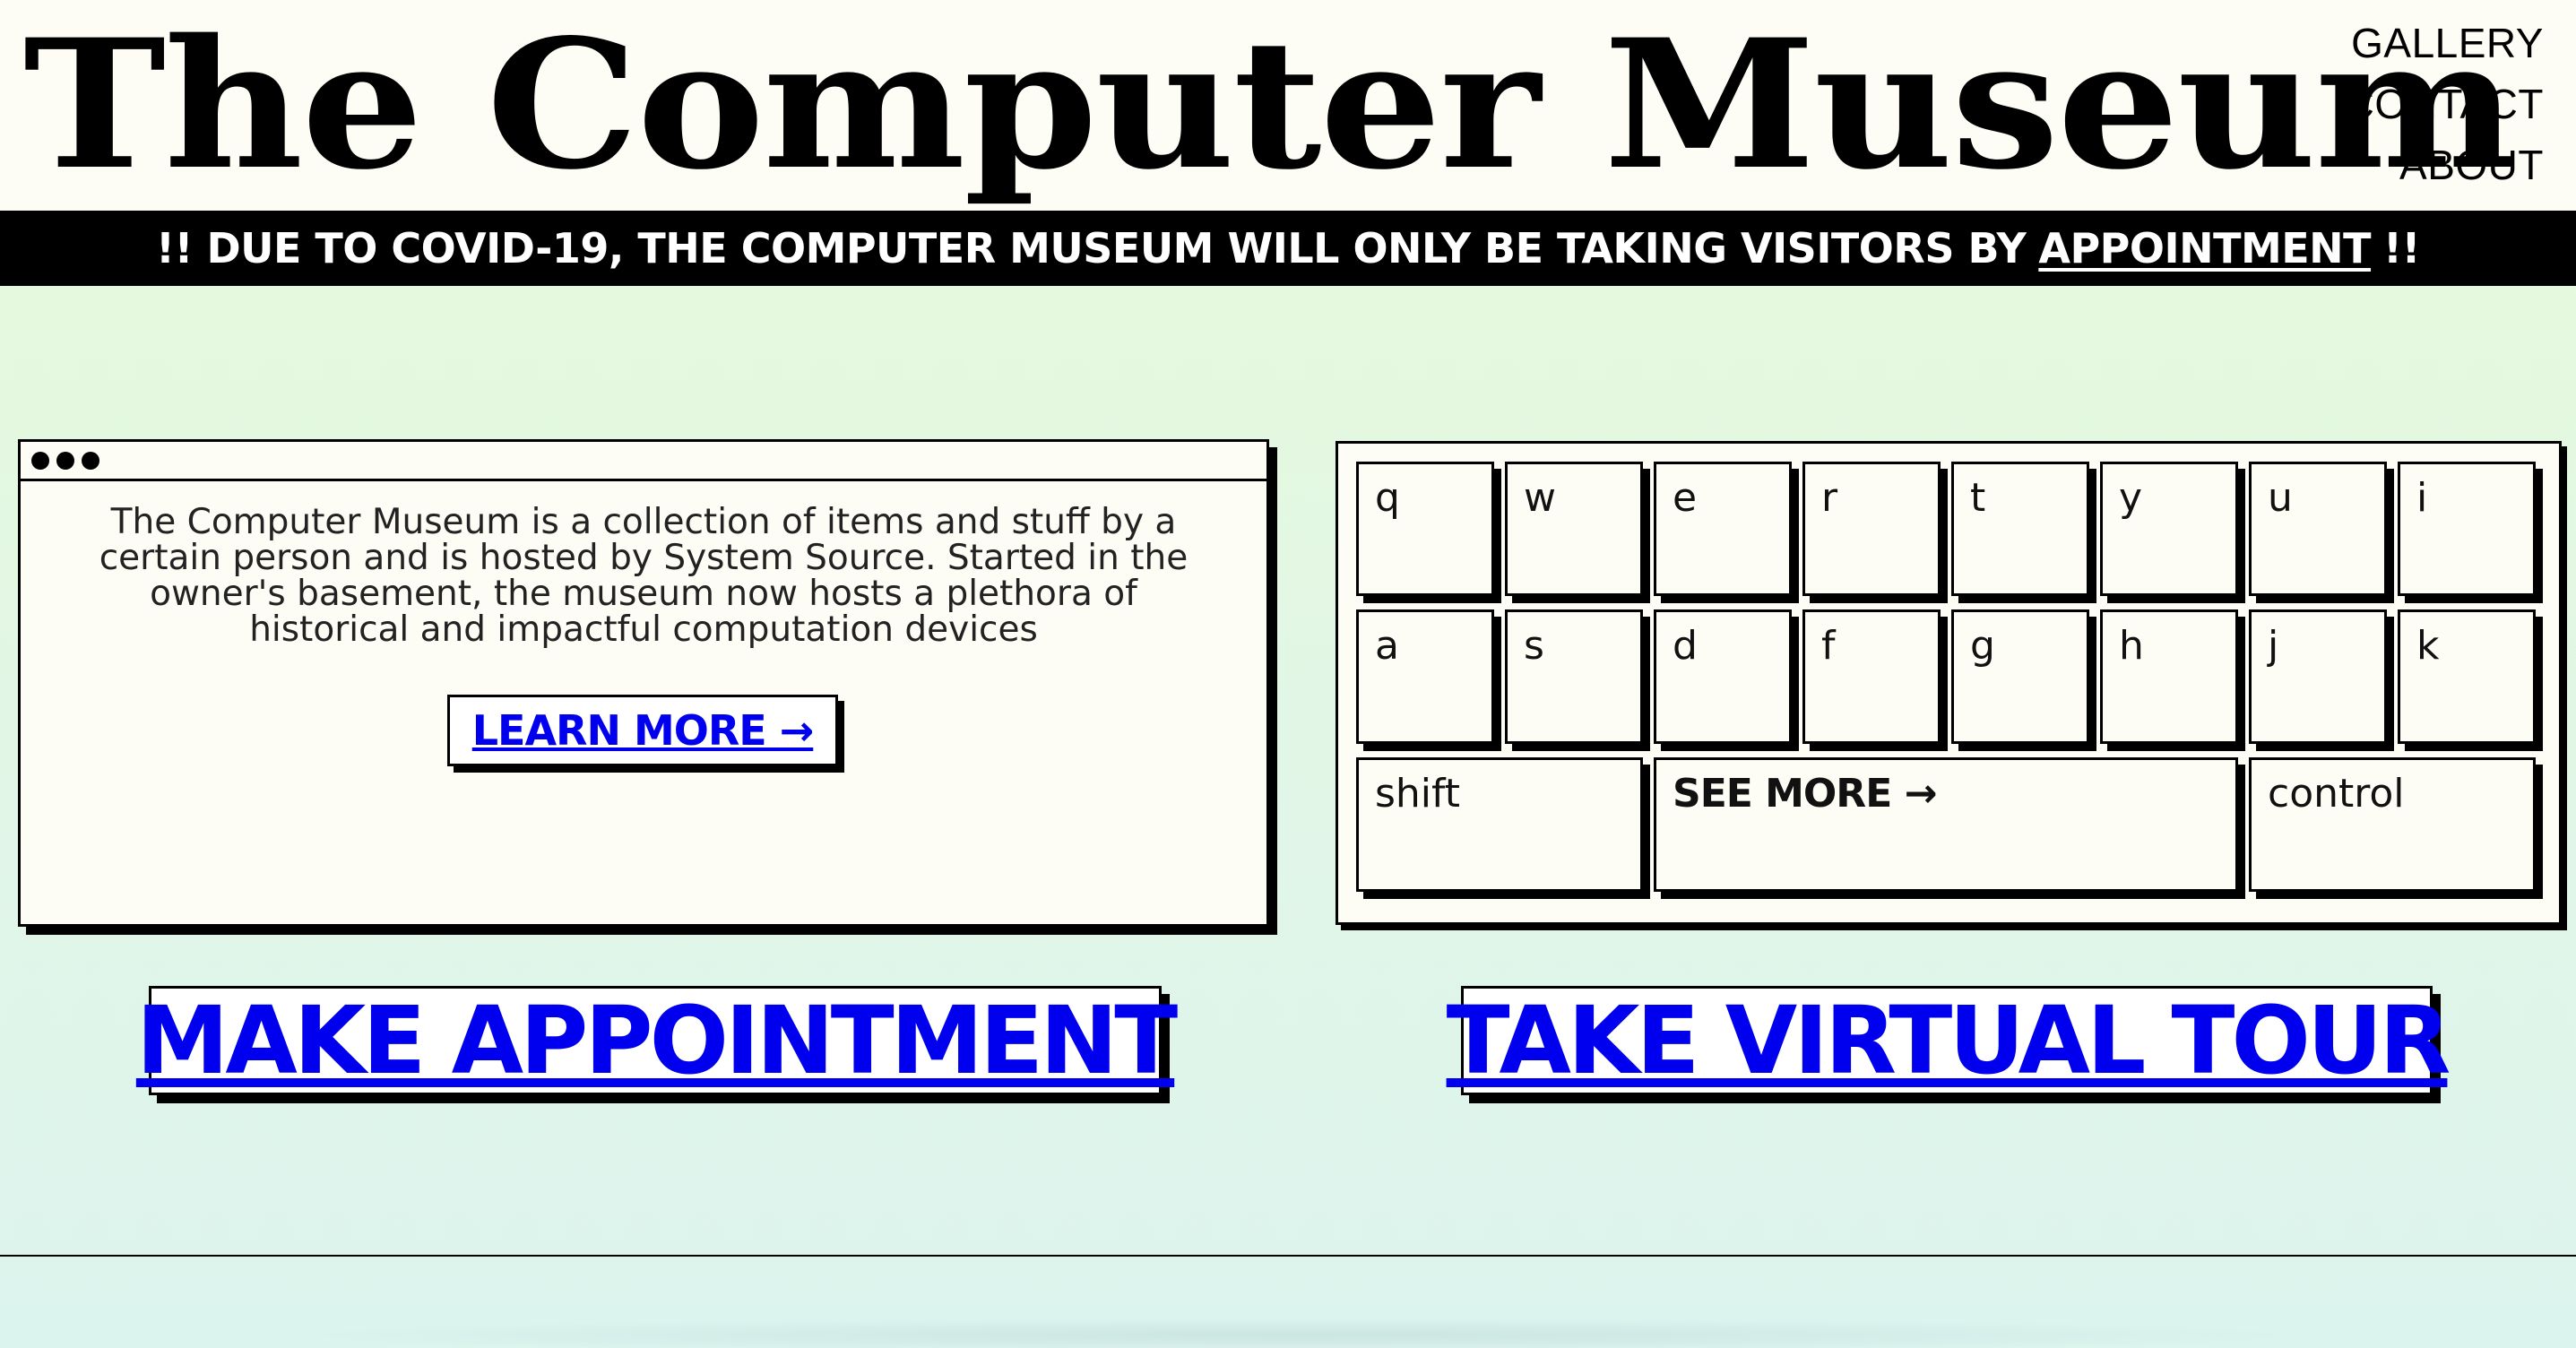  What do you see at coordinates (2020, 529) in the screenshot?
I see `key-t: t` at bounding box center [2020, 529].